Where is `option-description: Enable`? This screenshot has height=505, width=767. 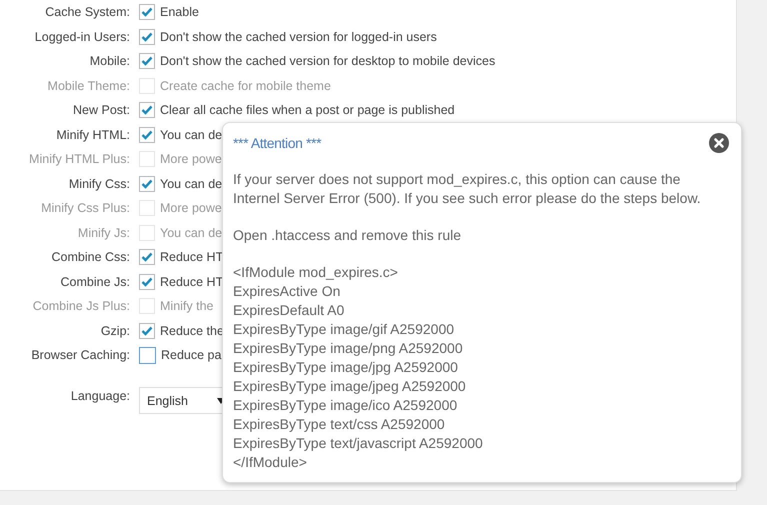 option-description: Enable is located at coordinates (179, 12).